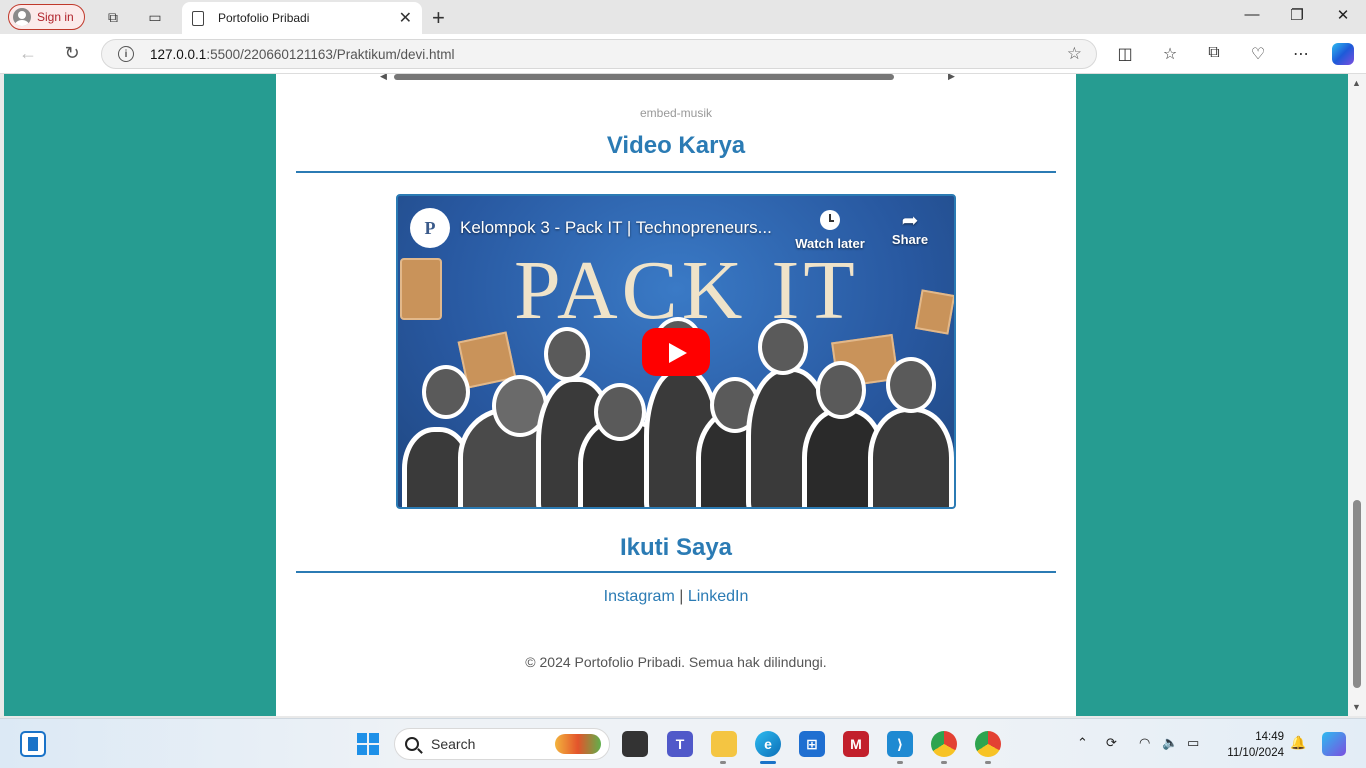  I want to click on tab-close-icon: ✕, so click(405, 18).